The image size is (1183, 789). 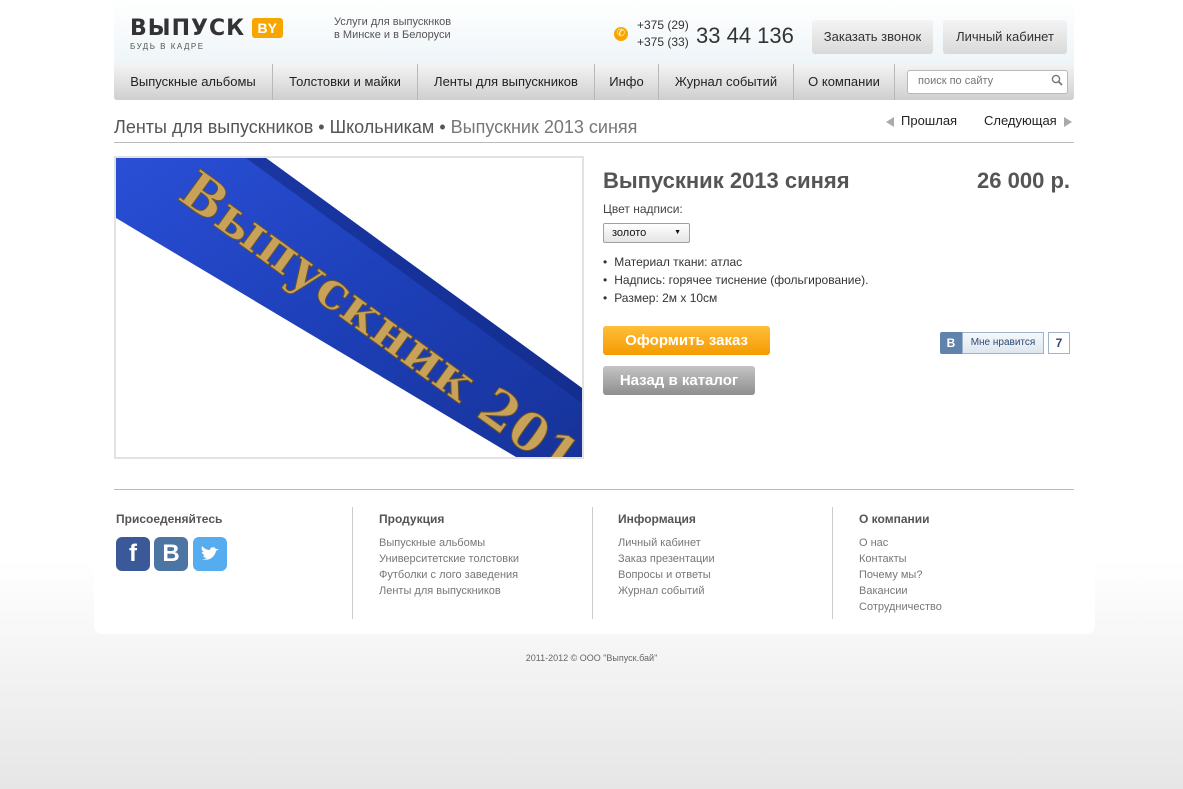 I want to click on dropdown-arrow-icon: ▼, so click(x=677, y=232).